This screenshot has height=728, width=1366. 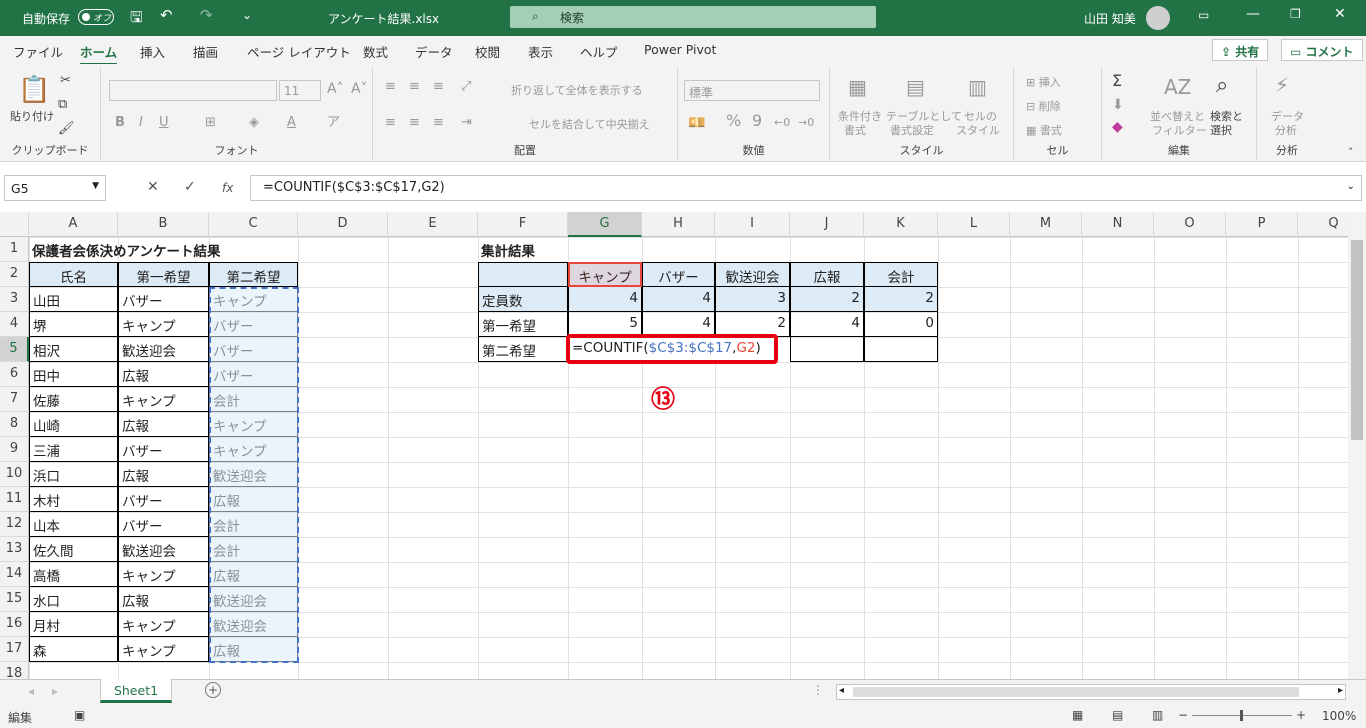 What do you see at coordinates (901, 274) in the screenshot?
I see `summary-header-cell: 会計` at bounding box center [901, 274].